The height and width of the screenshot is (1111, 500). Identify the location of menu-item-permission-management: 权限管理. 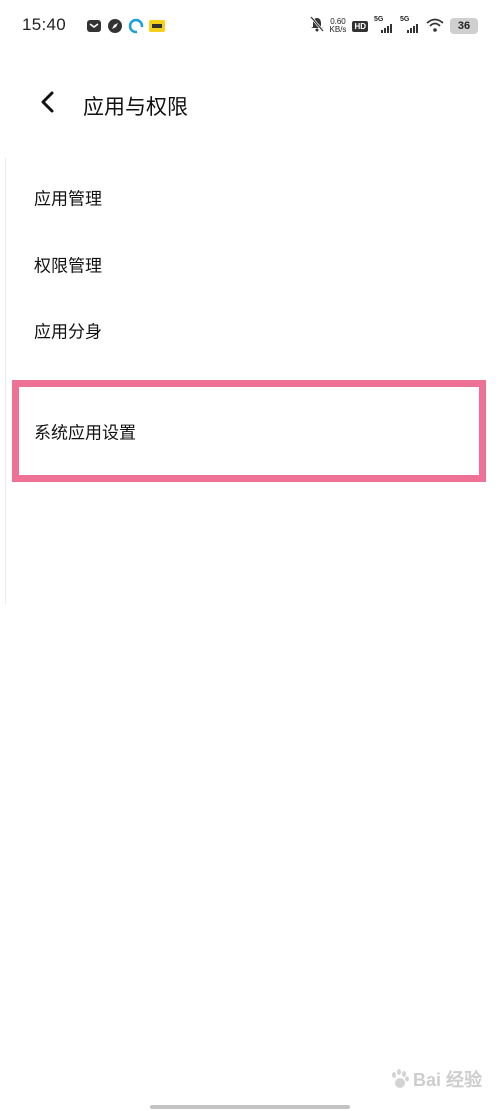
(250, 264).